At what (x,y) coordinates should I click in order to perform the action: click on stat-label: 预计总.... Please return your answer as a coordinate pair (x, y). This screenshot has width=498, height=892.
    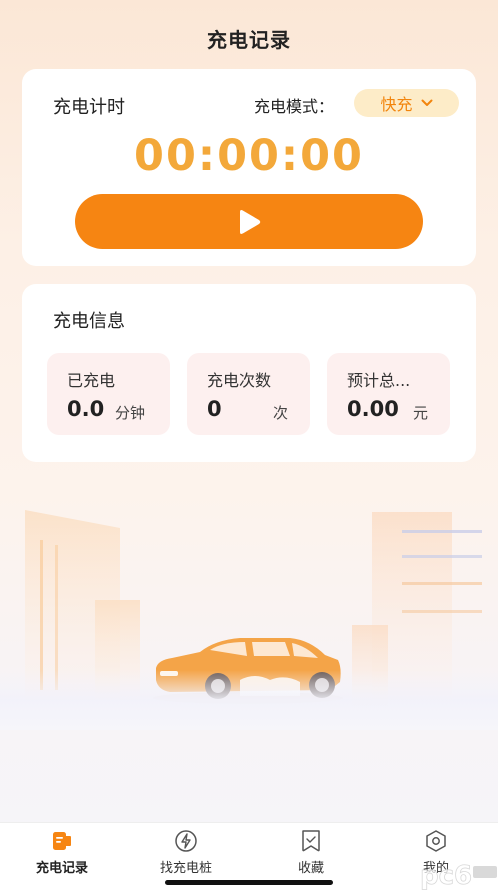
    Looking at the image, I should click on (379, 380).